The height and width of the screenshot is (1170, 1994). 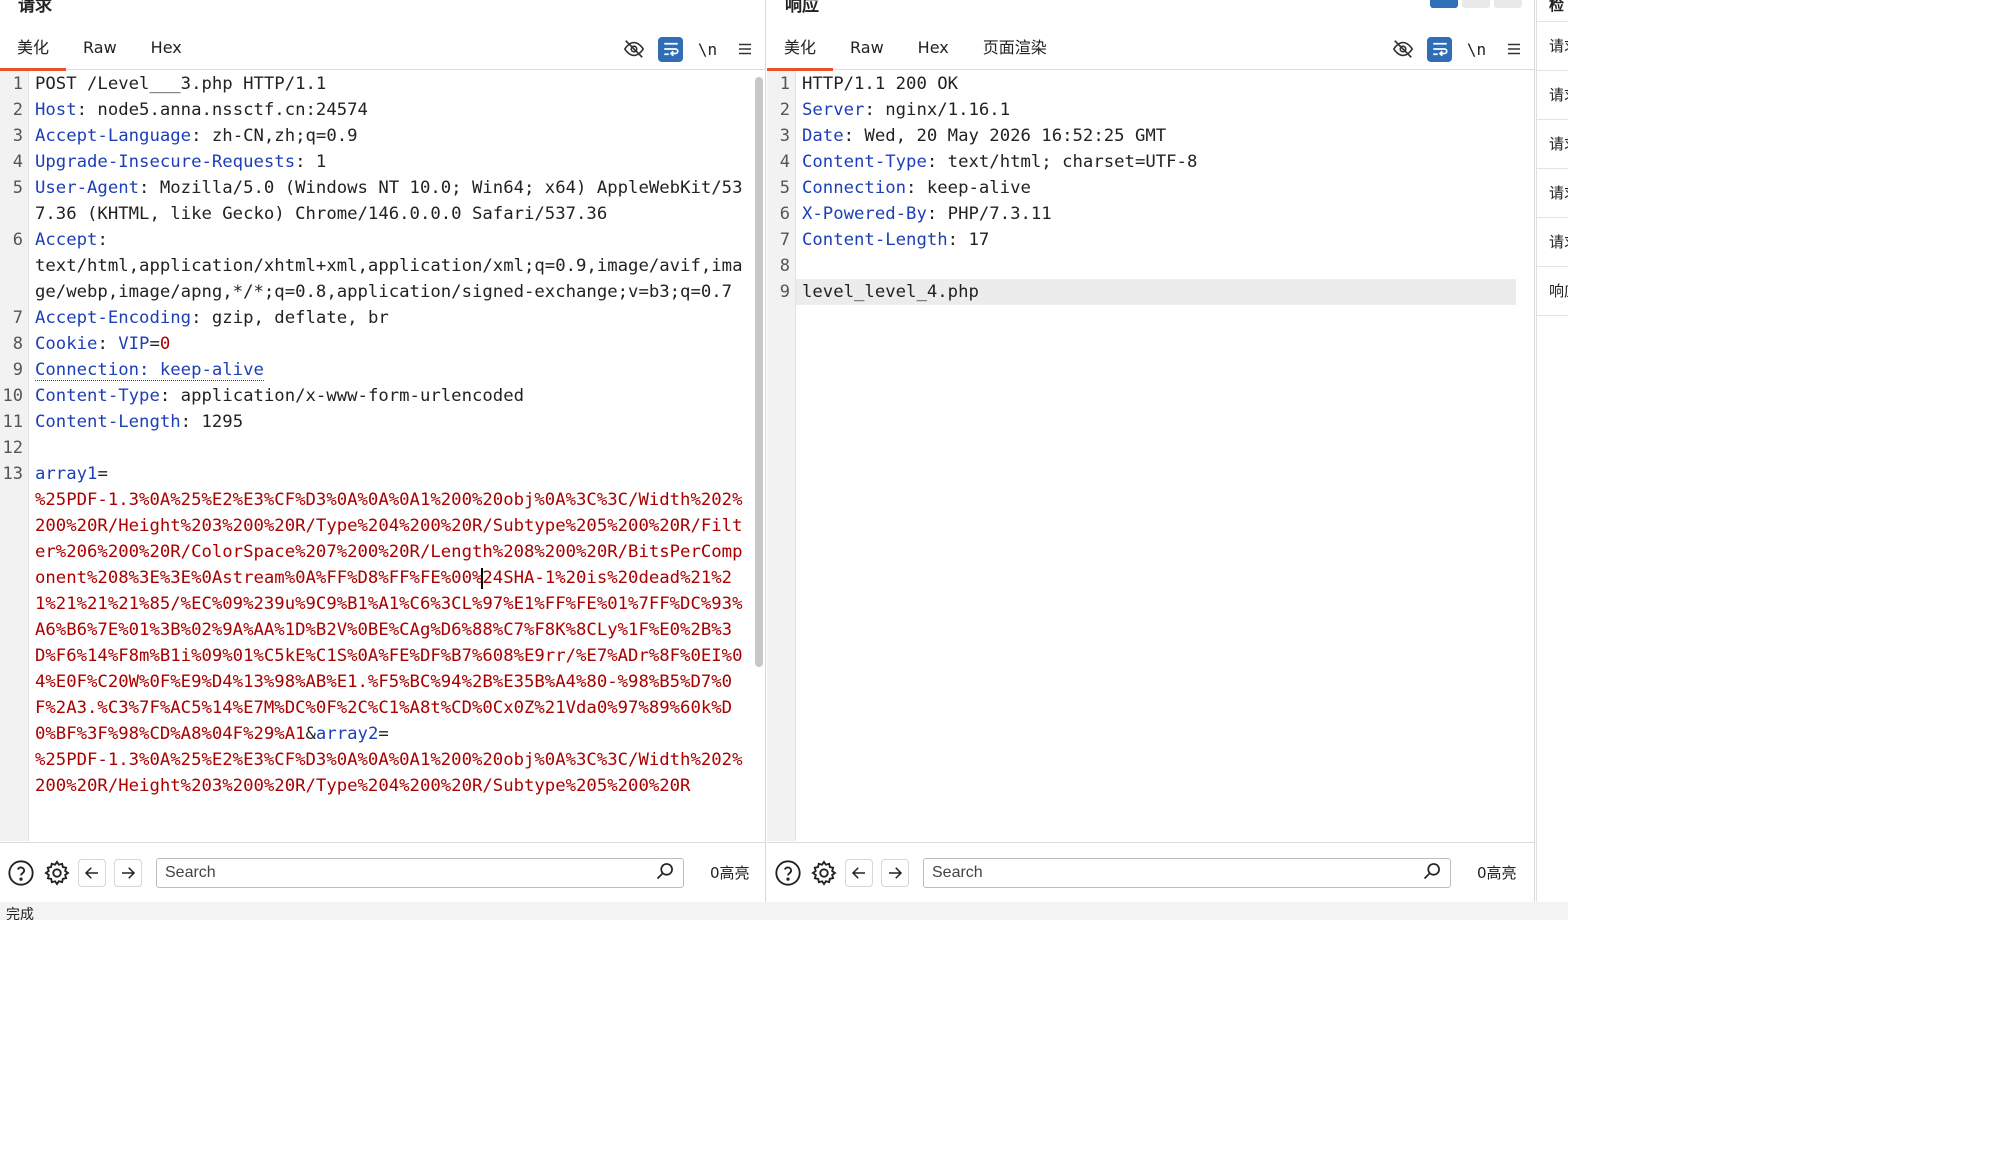 I want to click on line-number: 6, so click(x=17, y=240).